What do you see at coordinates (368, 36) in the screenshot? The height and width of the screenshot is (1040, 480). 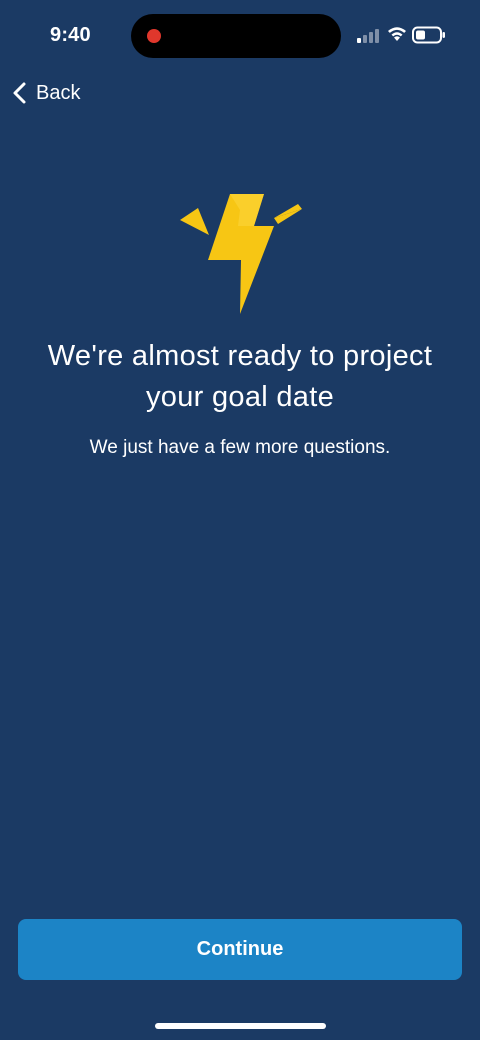 I see `signal-icon` at bounding box center [368, 36].